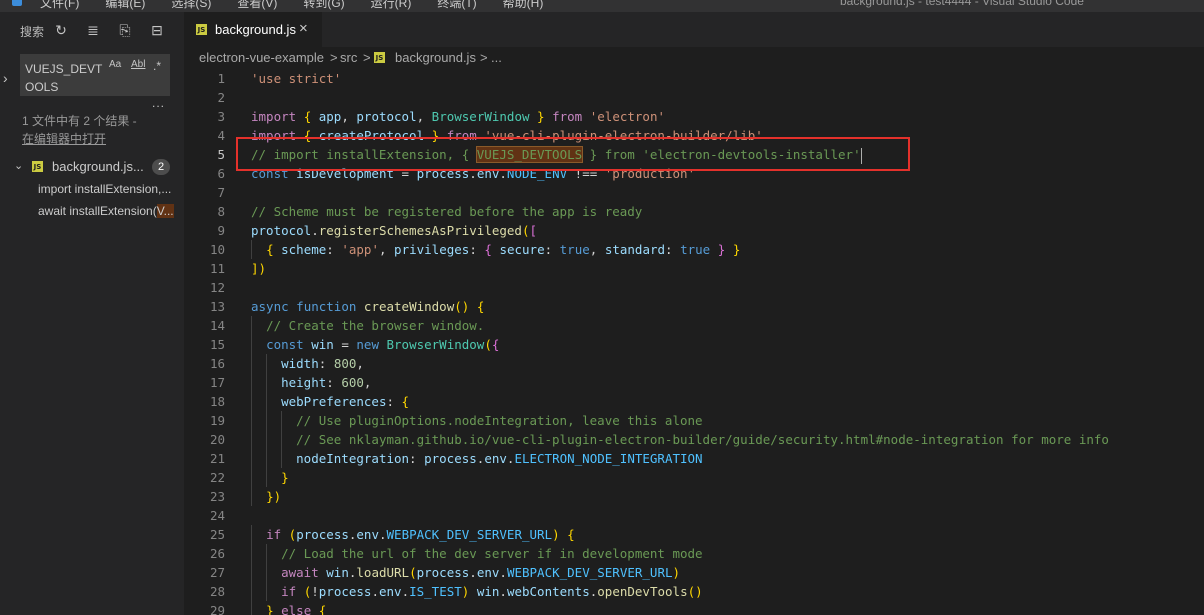 This screenshot has height=615, width=1204. I want to click on code-text: width: 800,, so click(322, 363).